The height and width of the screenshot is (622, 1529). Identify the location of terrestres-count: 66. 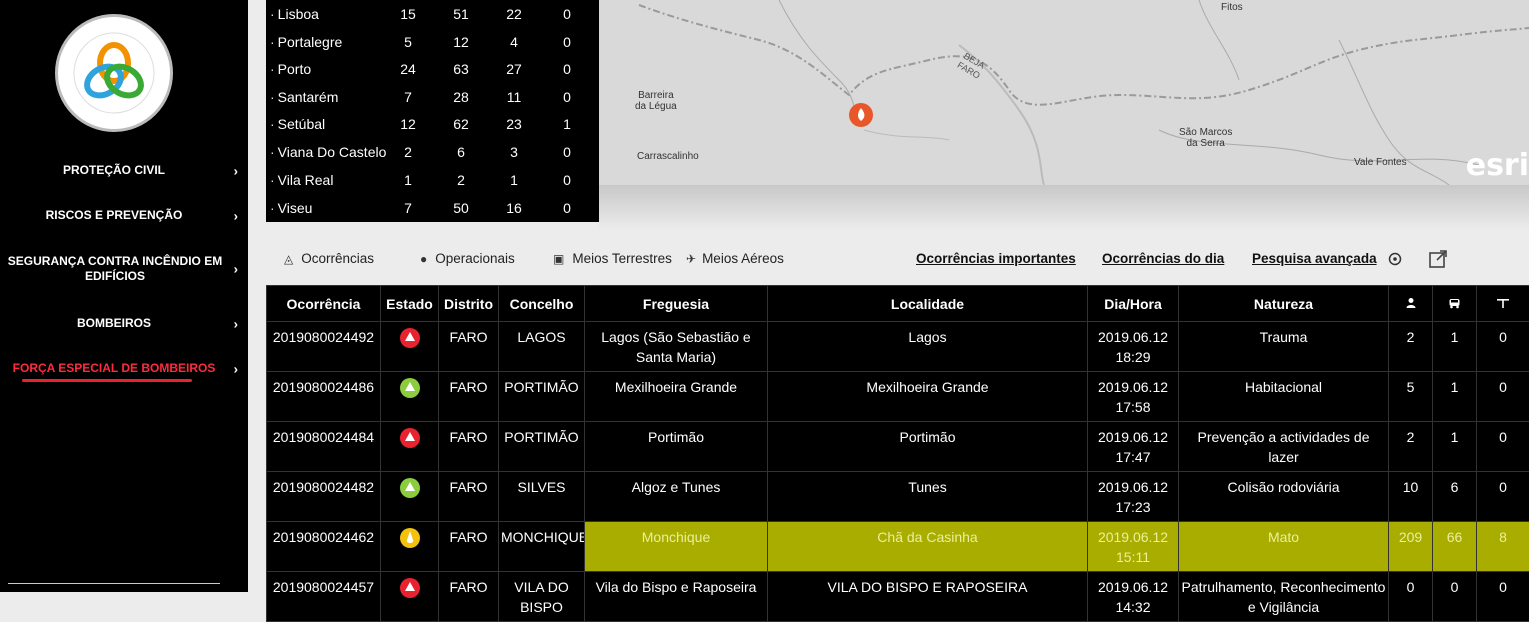
(1455, 547).